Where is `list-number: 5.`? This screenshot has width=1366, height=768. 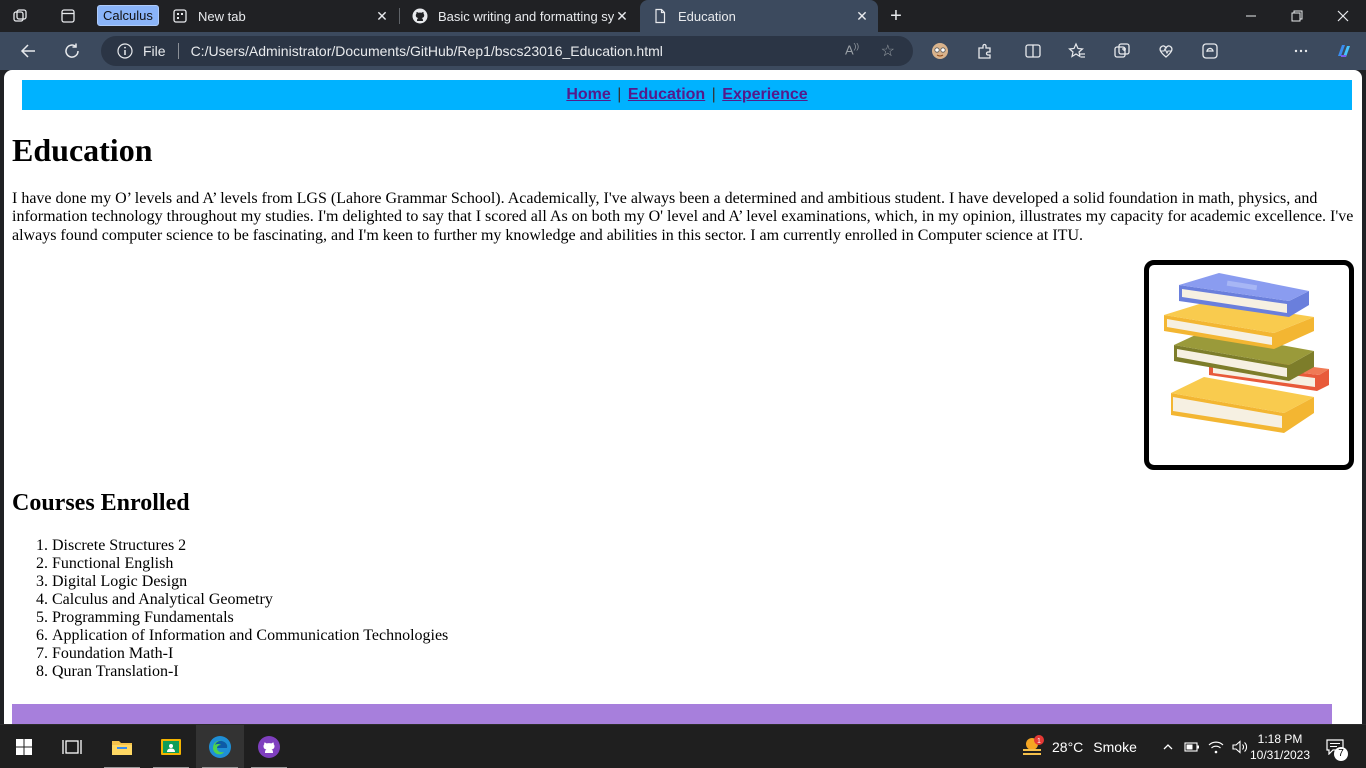 list-number: 5. is located at coordinates (42, 617).